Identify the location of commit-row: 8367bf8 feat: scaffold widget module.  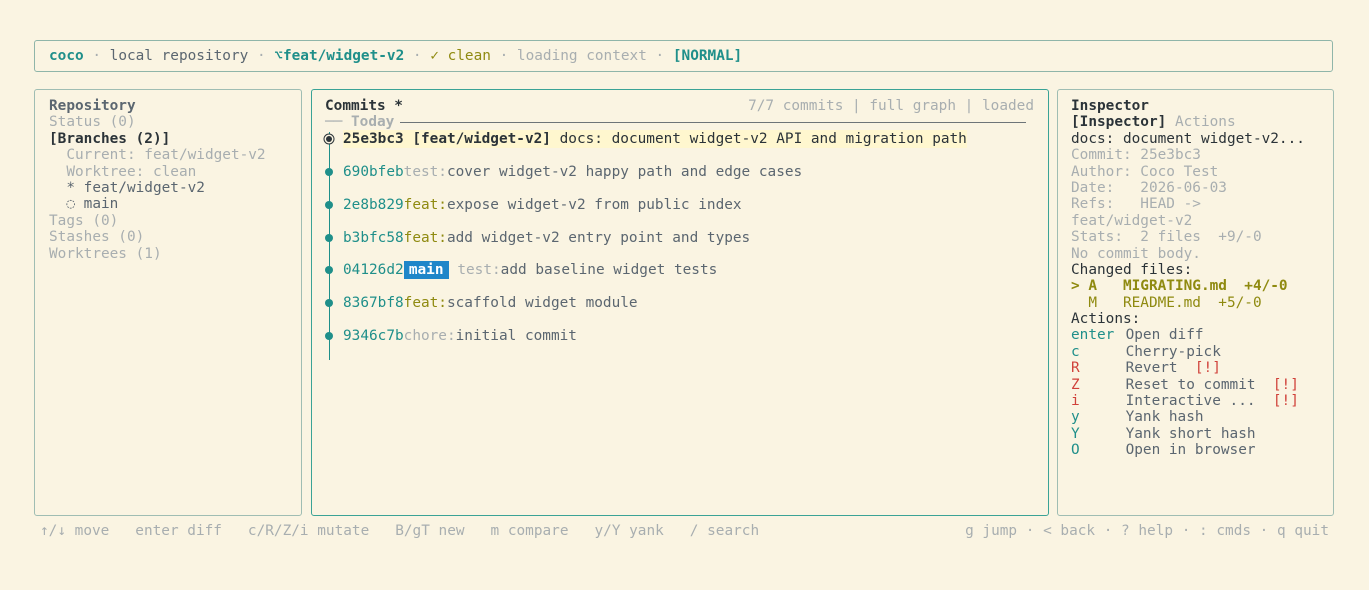
(481, 303).